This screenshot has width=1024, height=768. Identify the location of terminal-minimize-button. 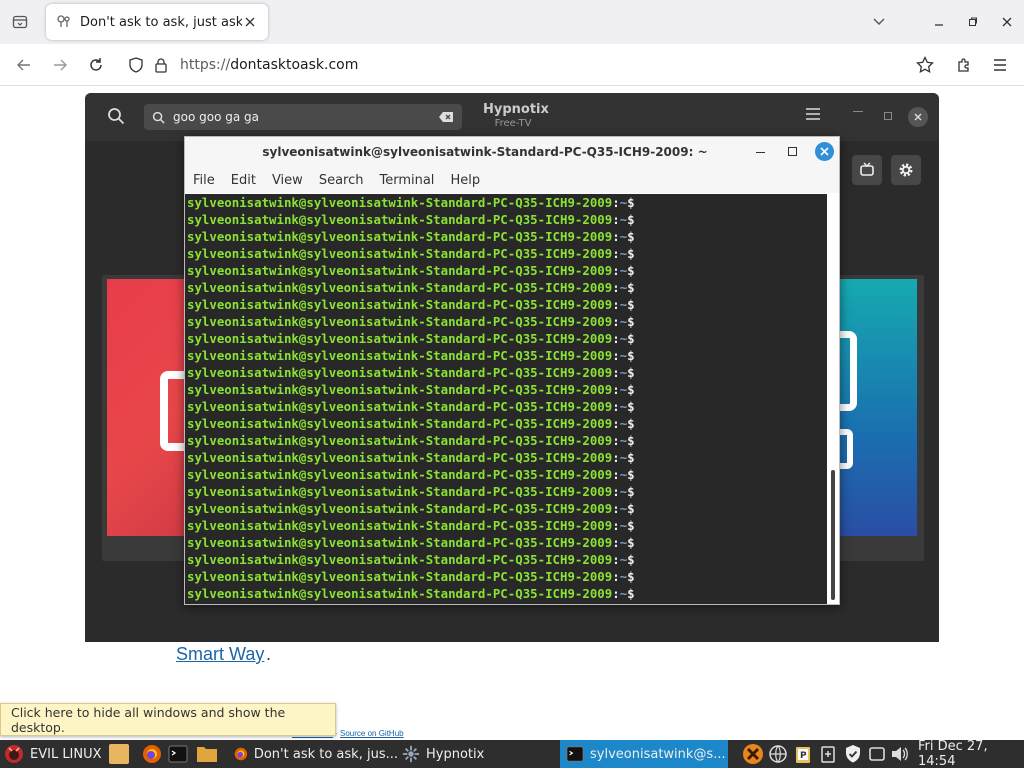
(760, 152).